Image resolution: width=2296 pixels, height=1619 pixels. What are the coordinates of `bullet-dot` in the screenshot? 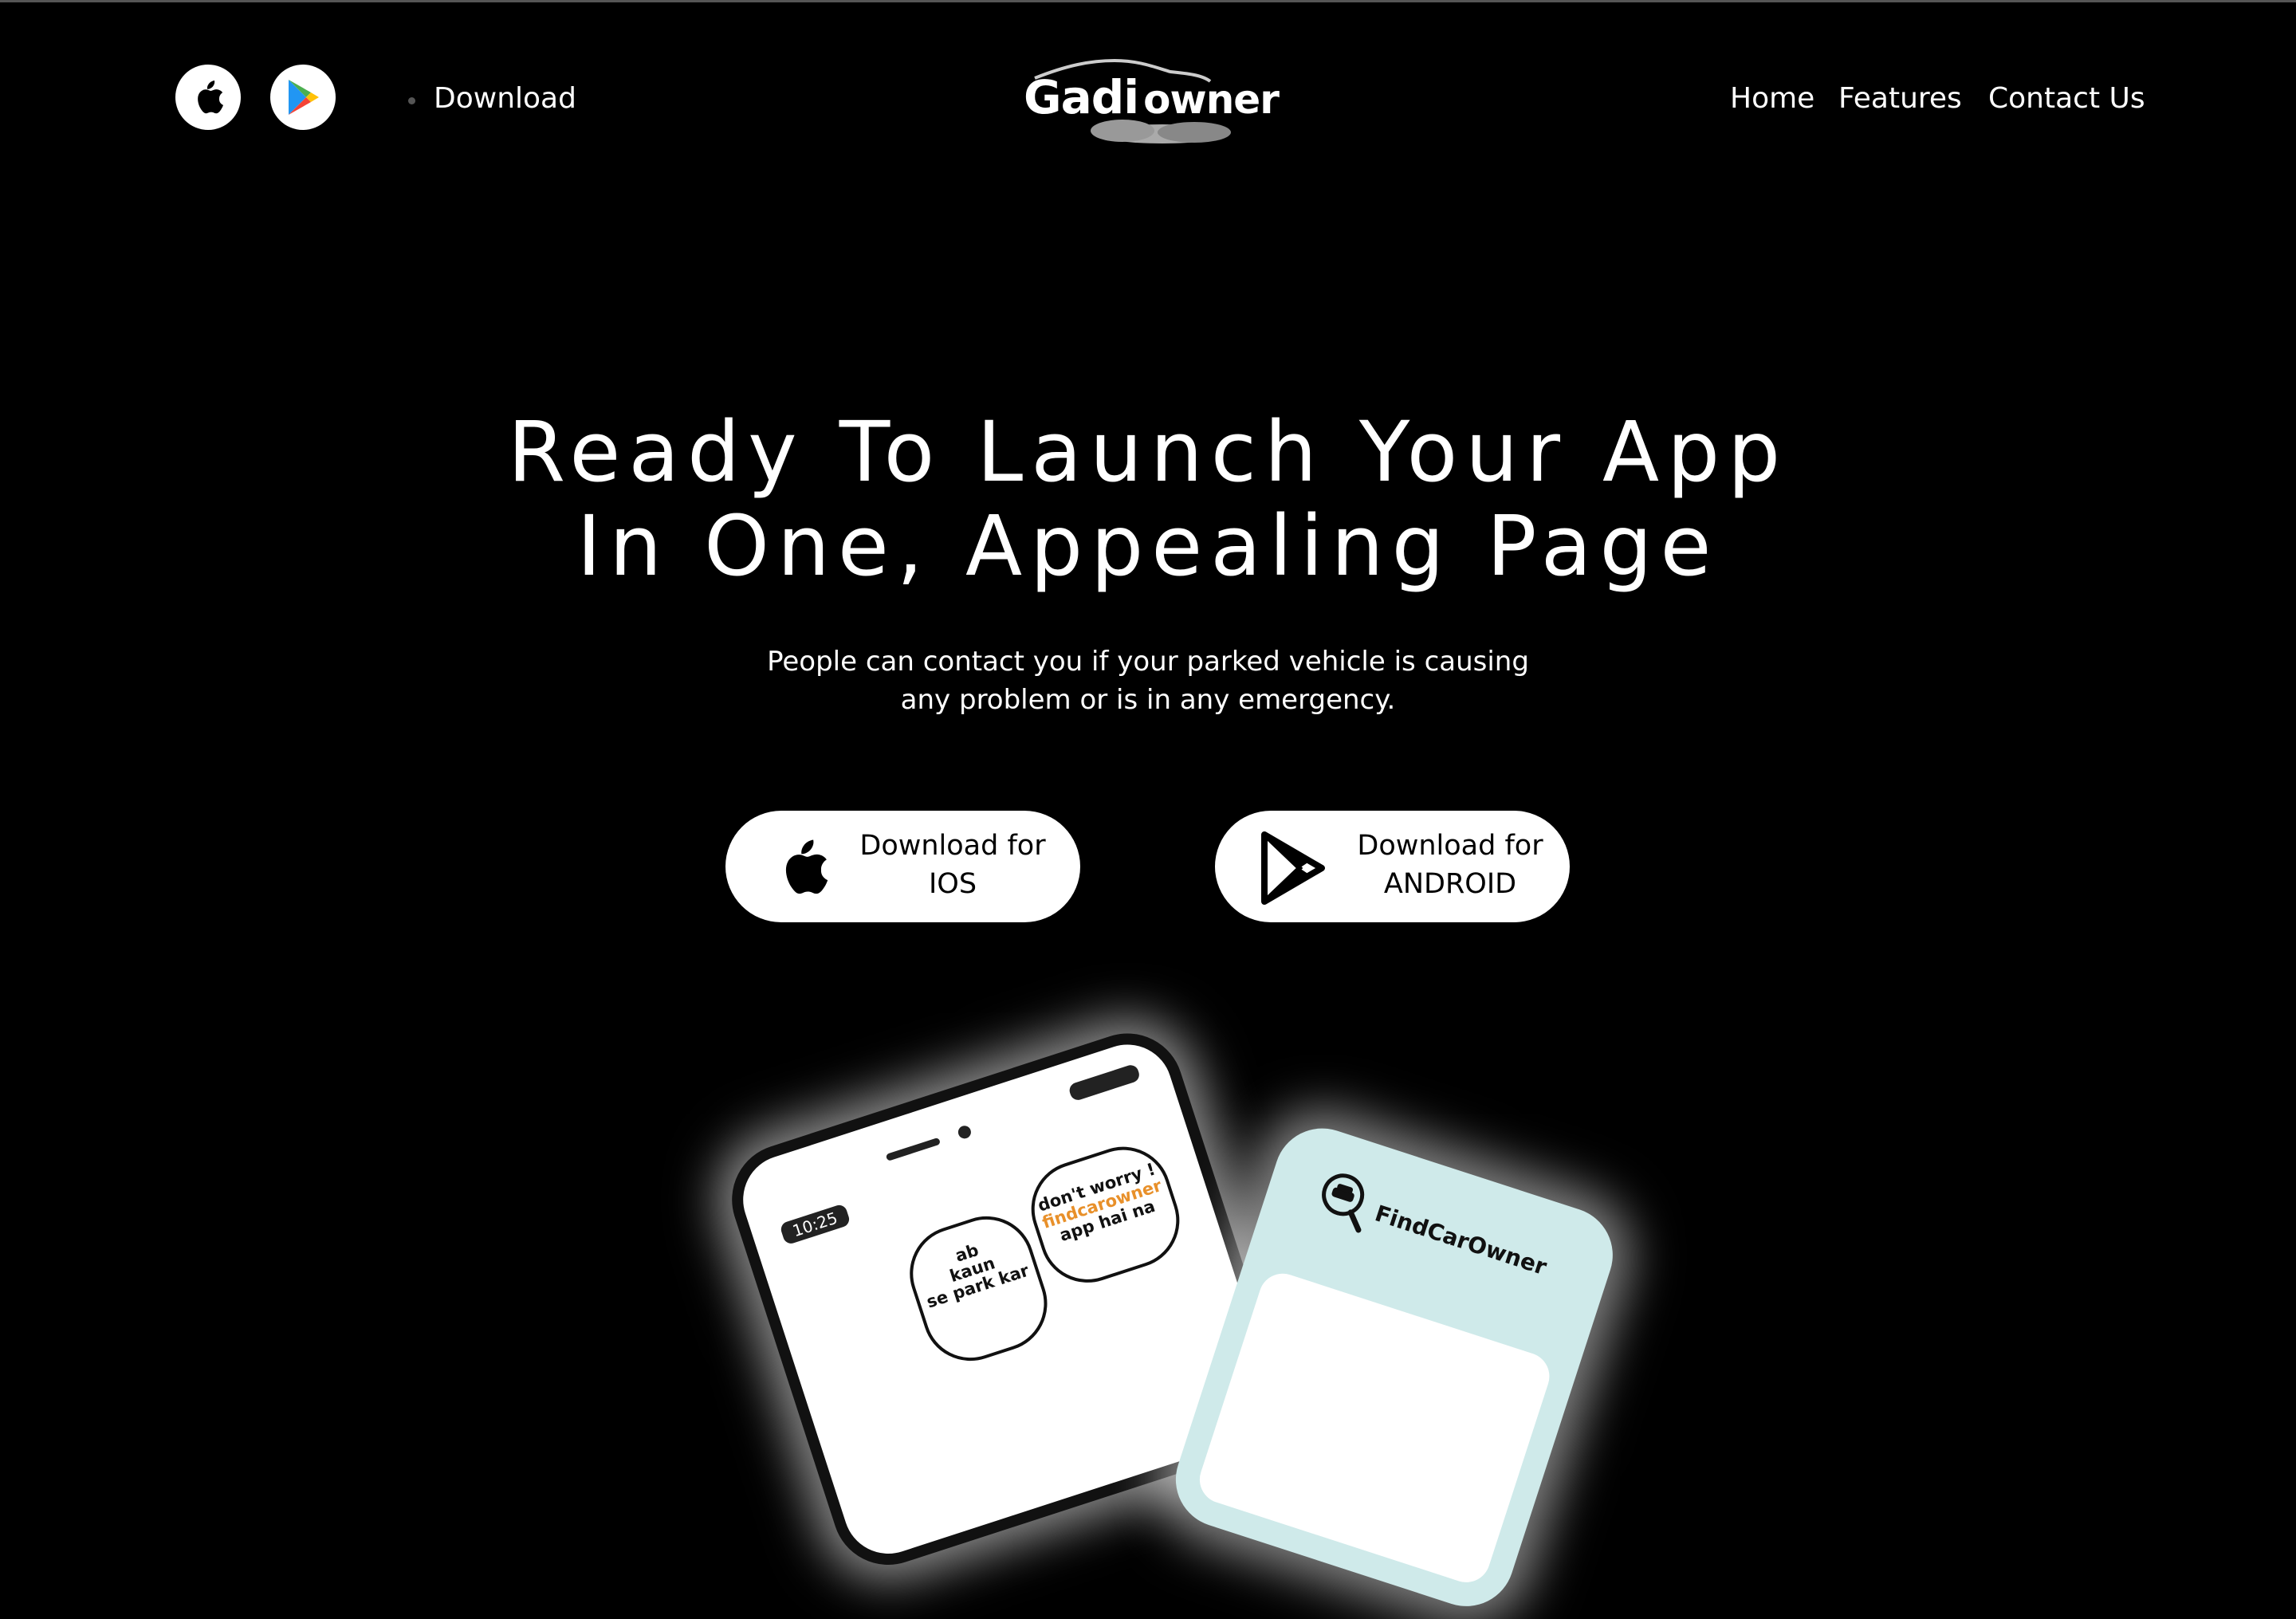 It's located at (411, 100).